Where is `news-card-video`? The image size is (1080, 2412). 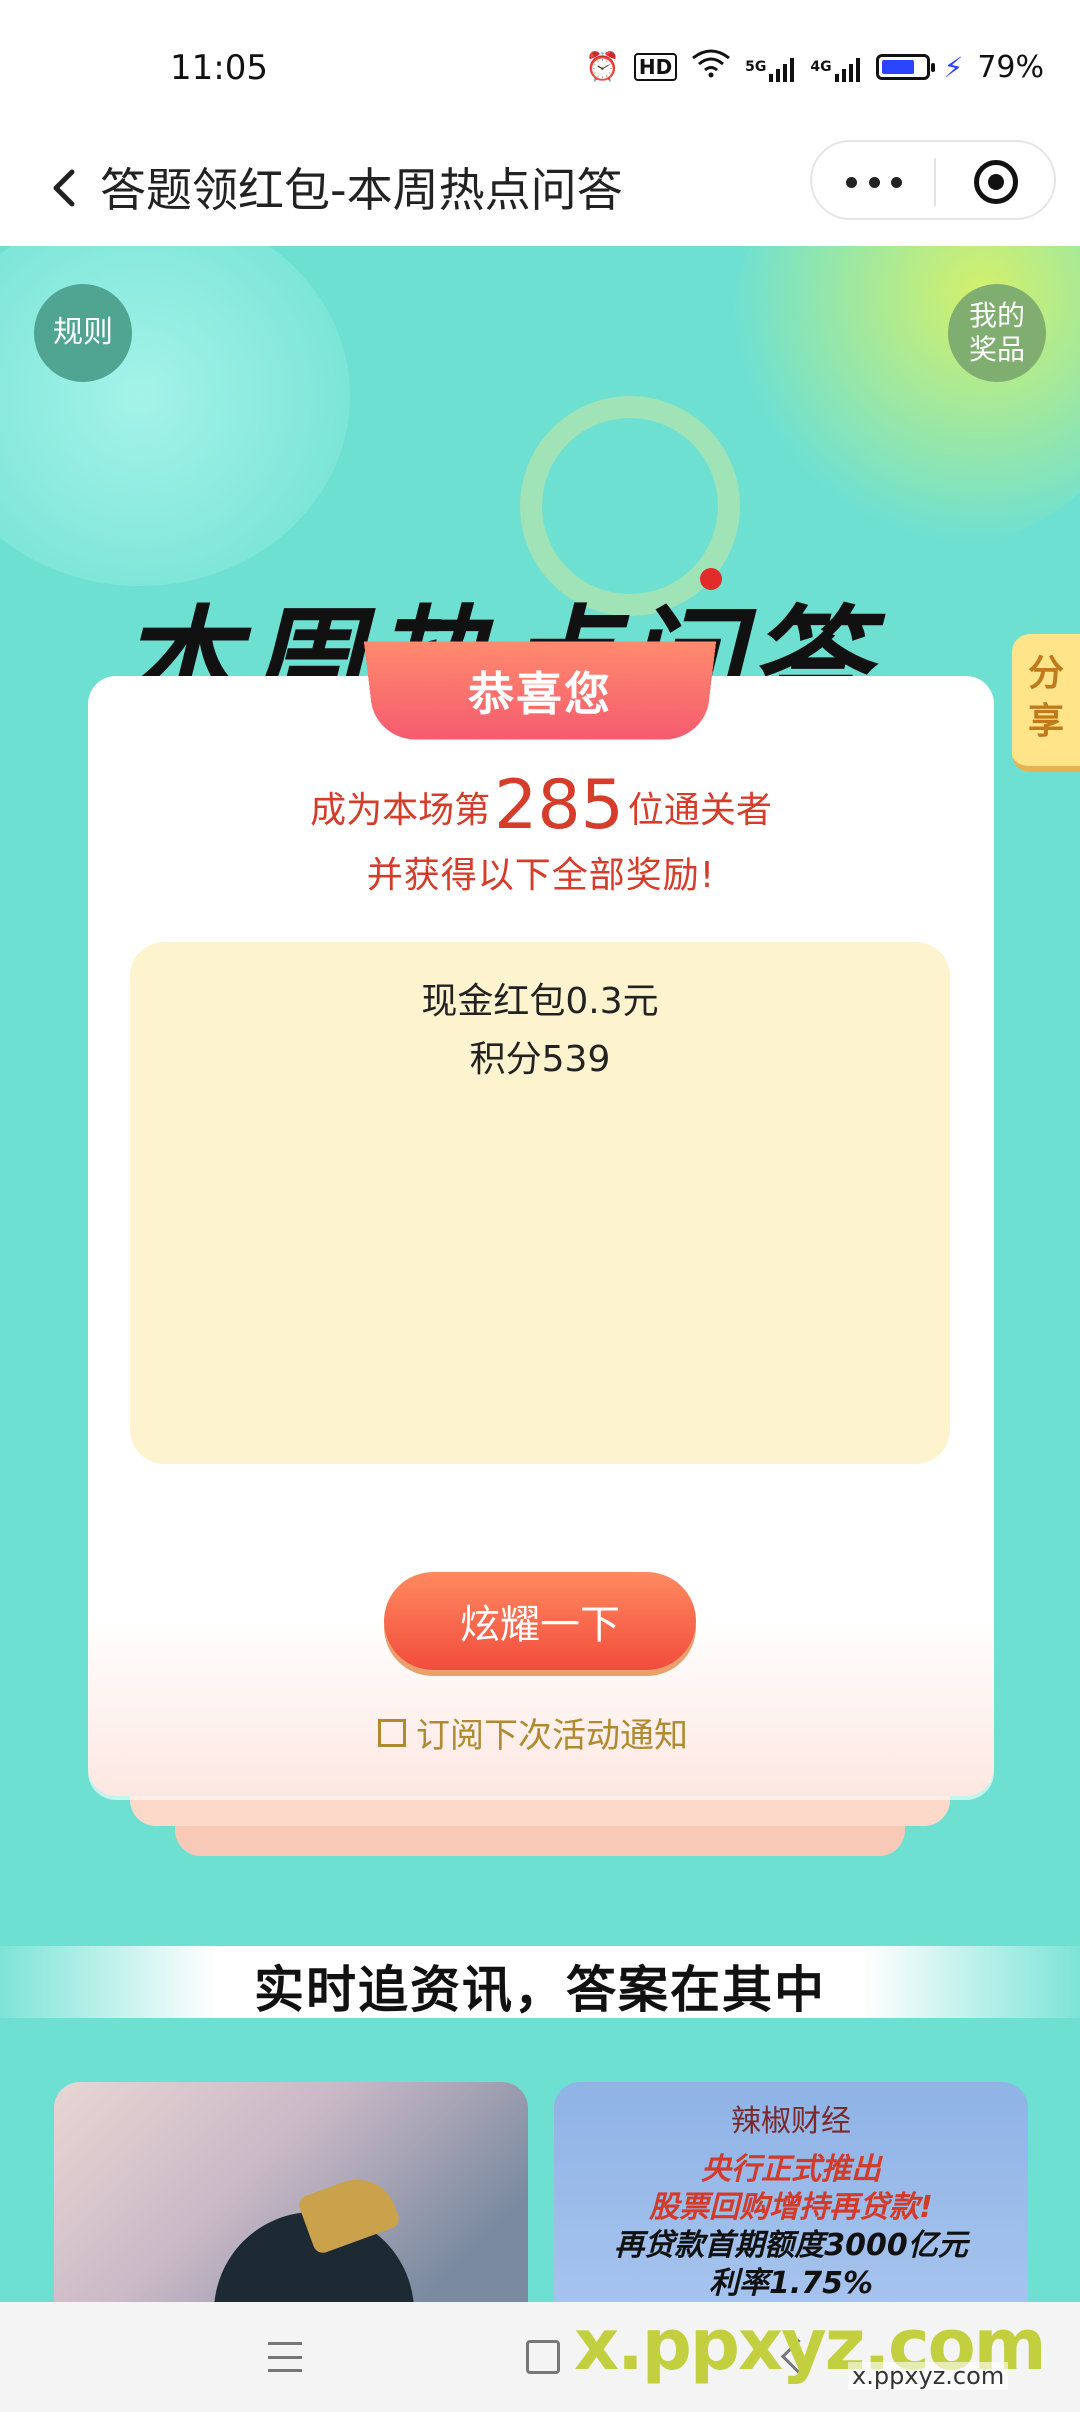 news-card-video is located at coordinates (291, 2192).